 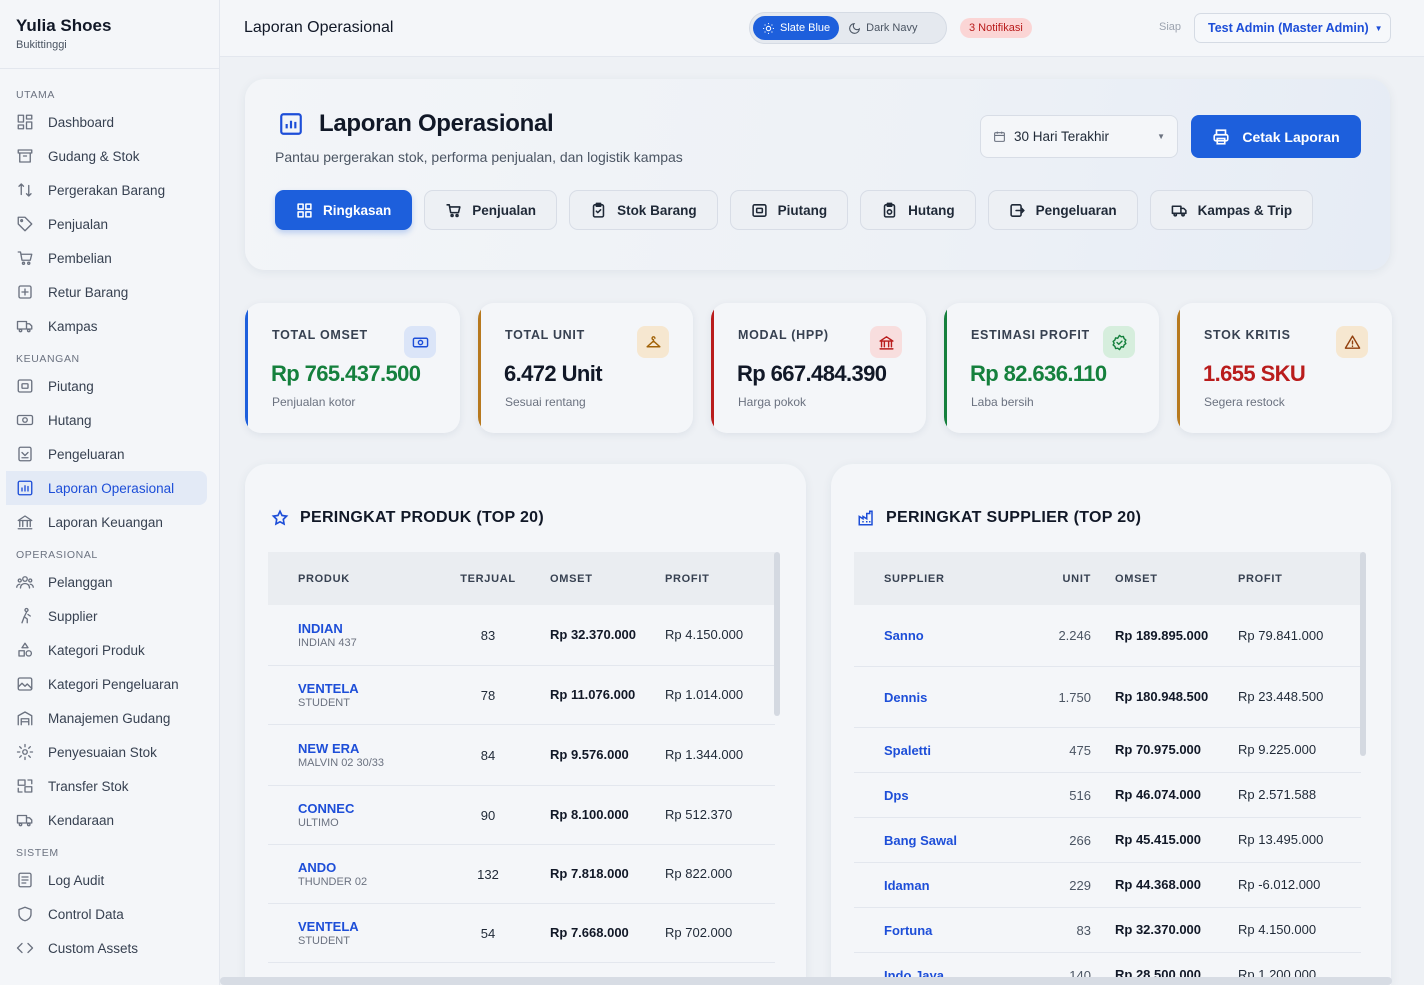 What do you see at coordinates (103, 582) in the screenshot?
I see `sidebar-item-pelanggan: Pelanggan` at bounding box center [103, 582].